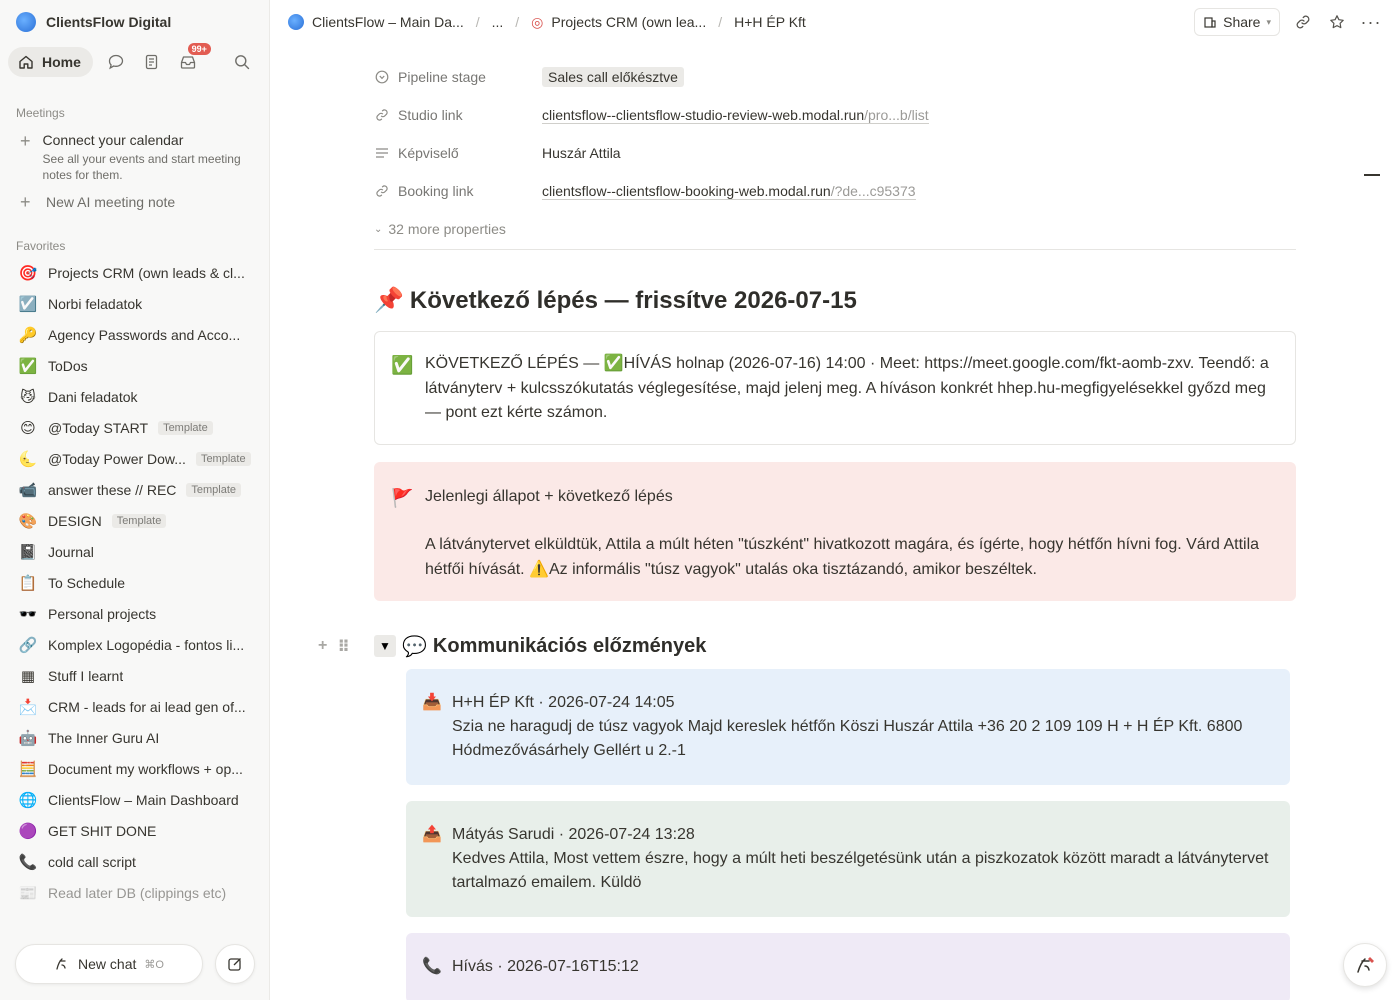 This screenshot has height=1000, width=1400. I want to click on sidebar-item: 🟣 GET SHIT DONE, so click(134, 830).